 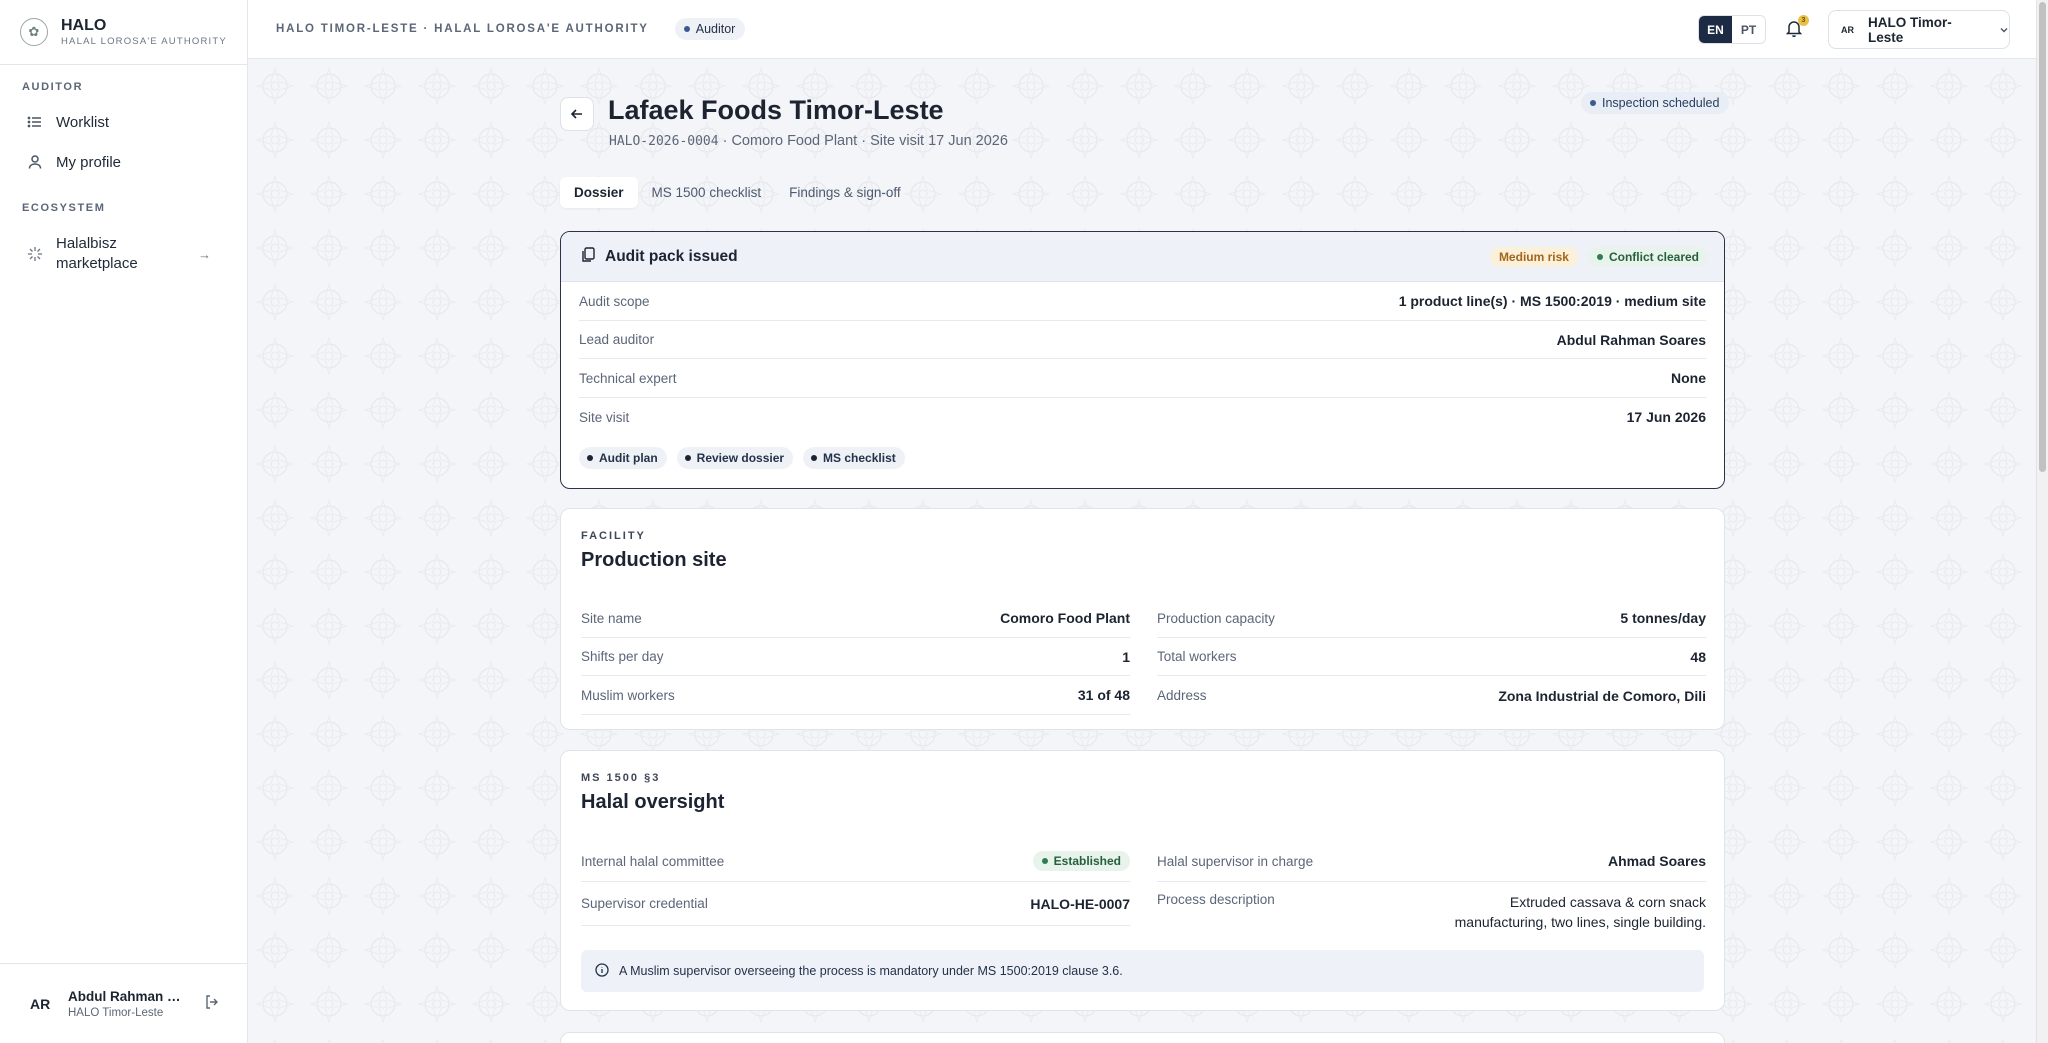 What do you see at coordinates (740, 458) in the screenshot?
I see `chip-label: Review dossier` at bounding box center [740, 458].